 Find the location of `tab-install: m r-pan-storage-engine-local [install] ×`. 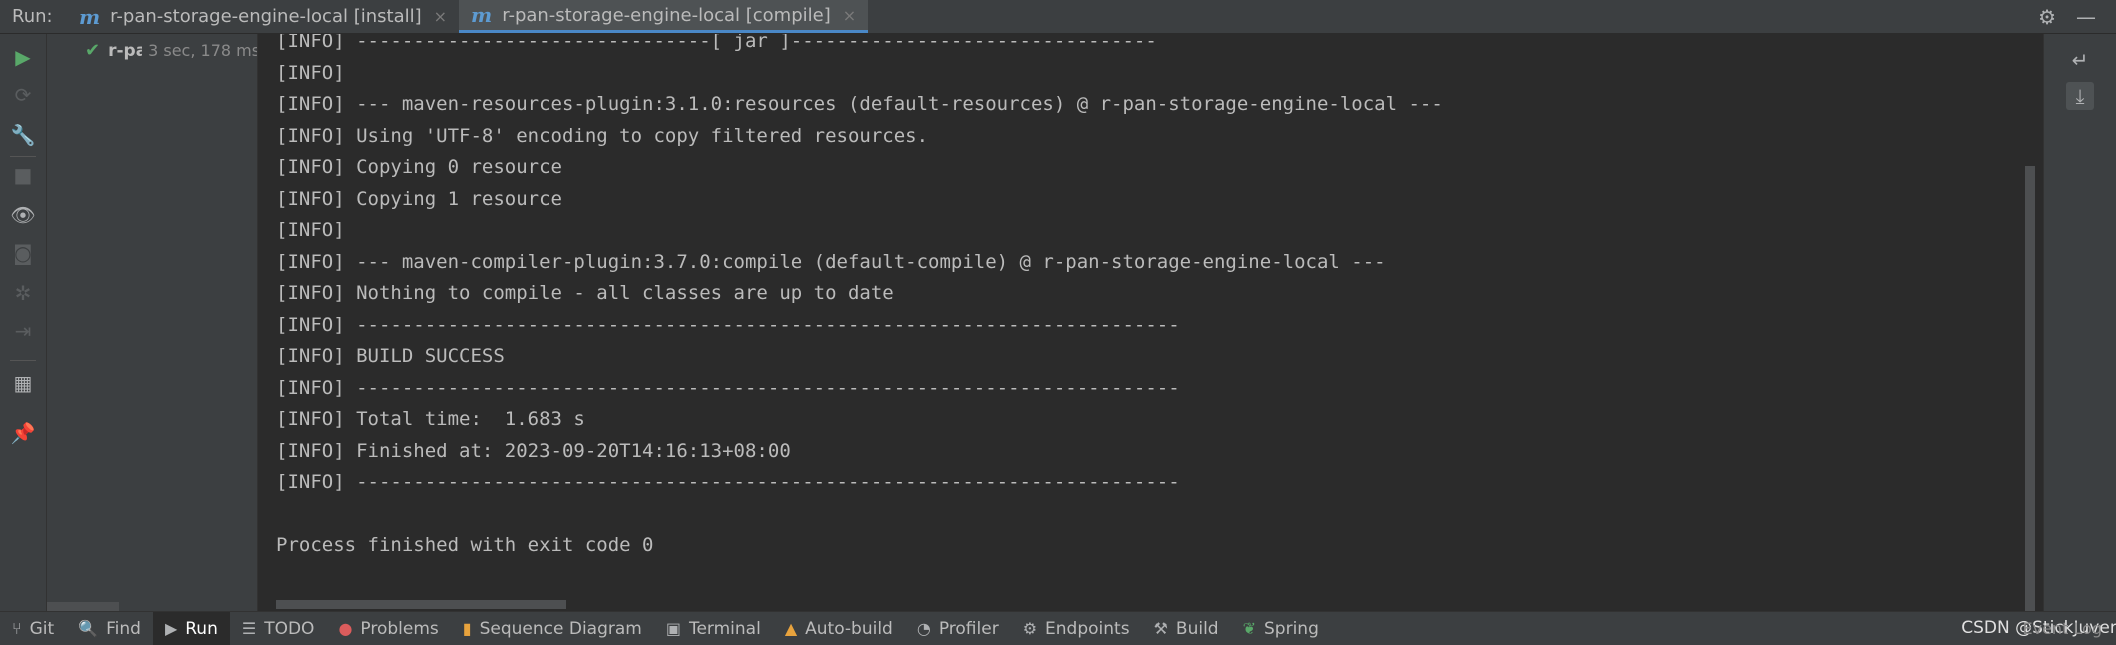

tab-install: m r-pan-storage-engine-local [install] × is located at coordinates (263, 16).